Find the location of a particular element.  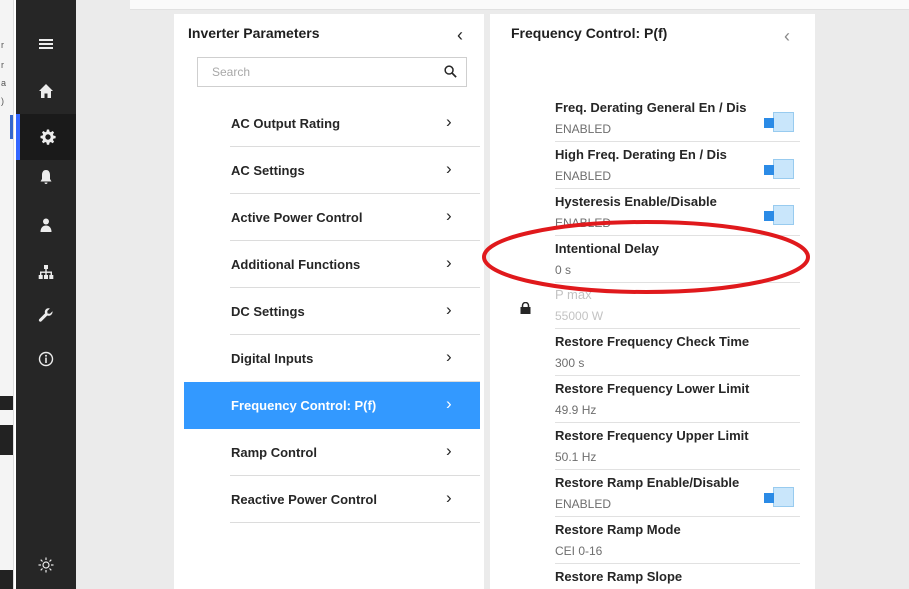

list-item-label: Ramp Control is located at coordinates (274, 452).